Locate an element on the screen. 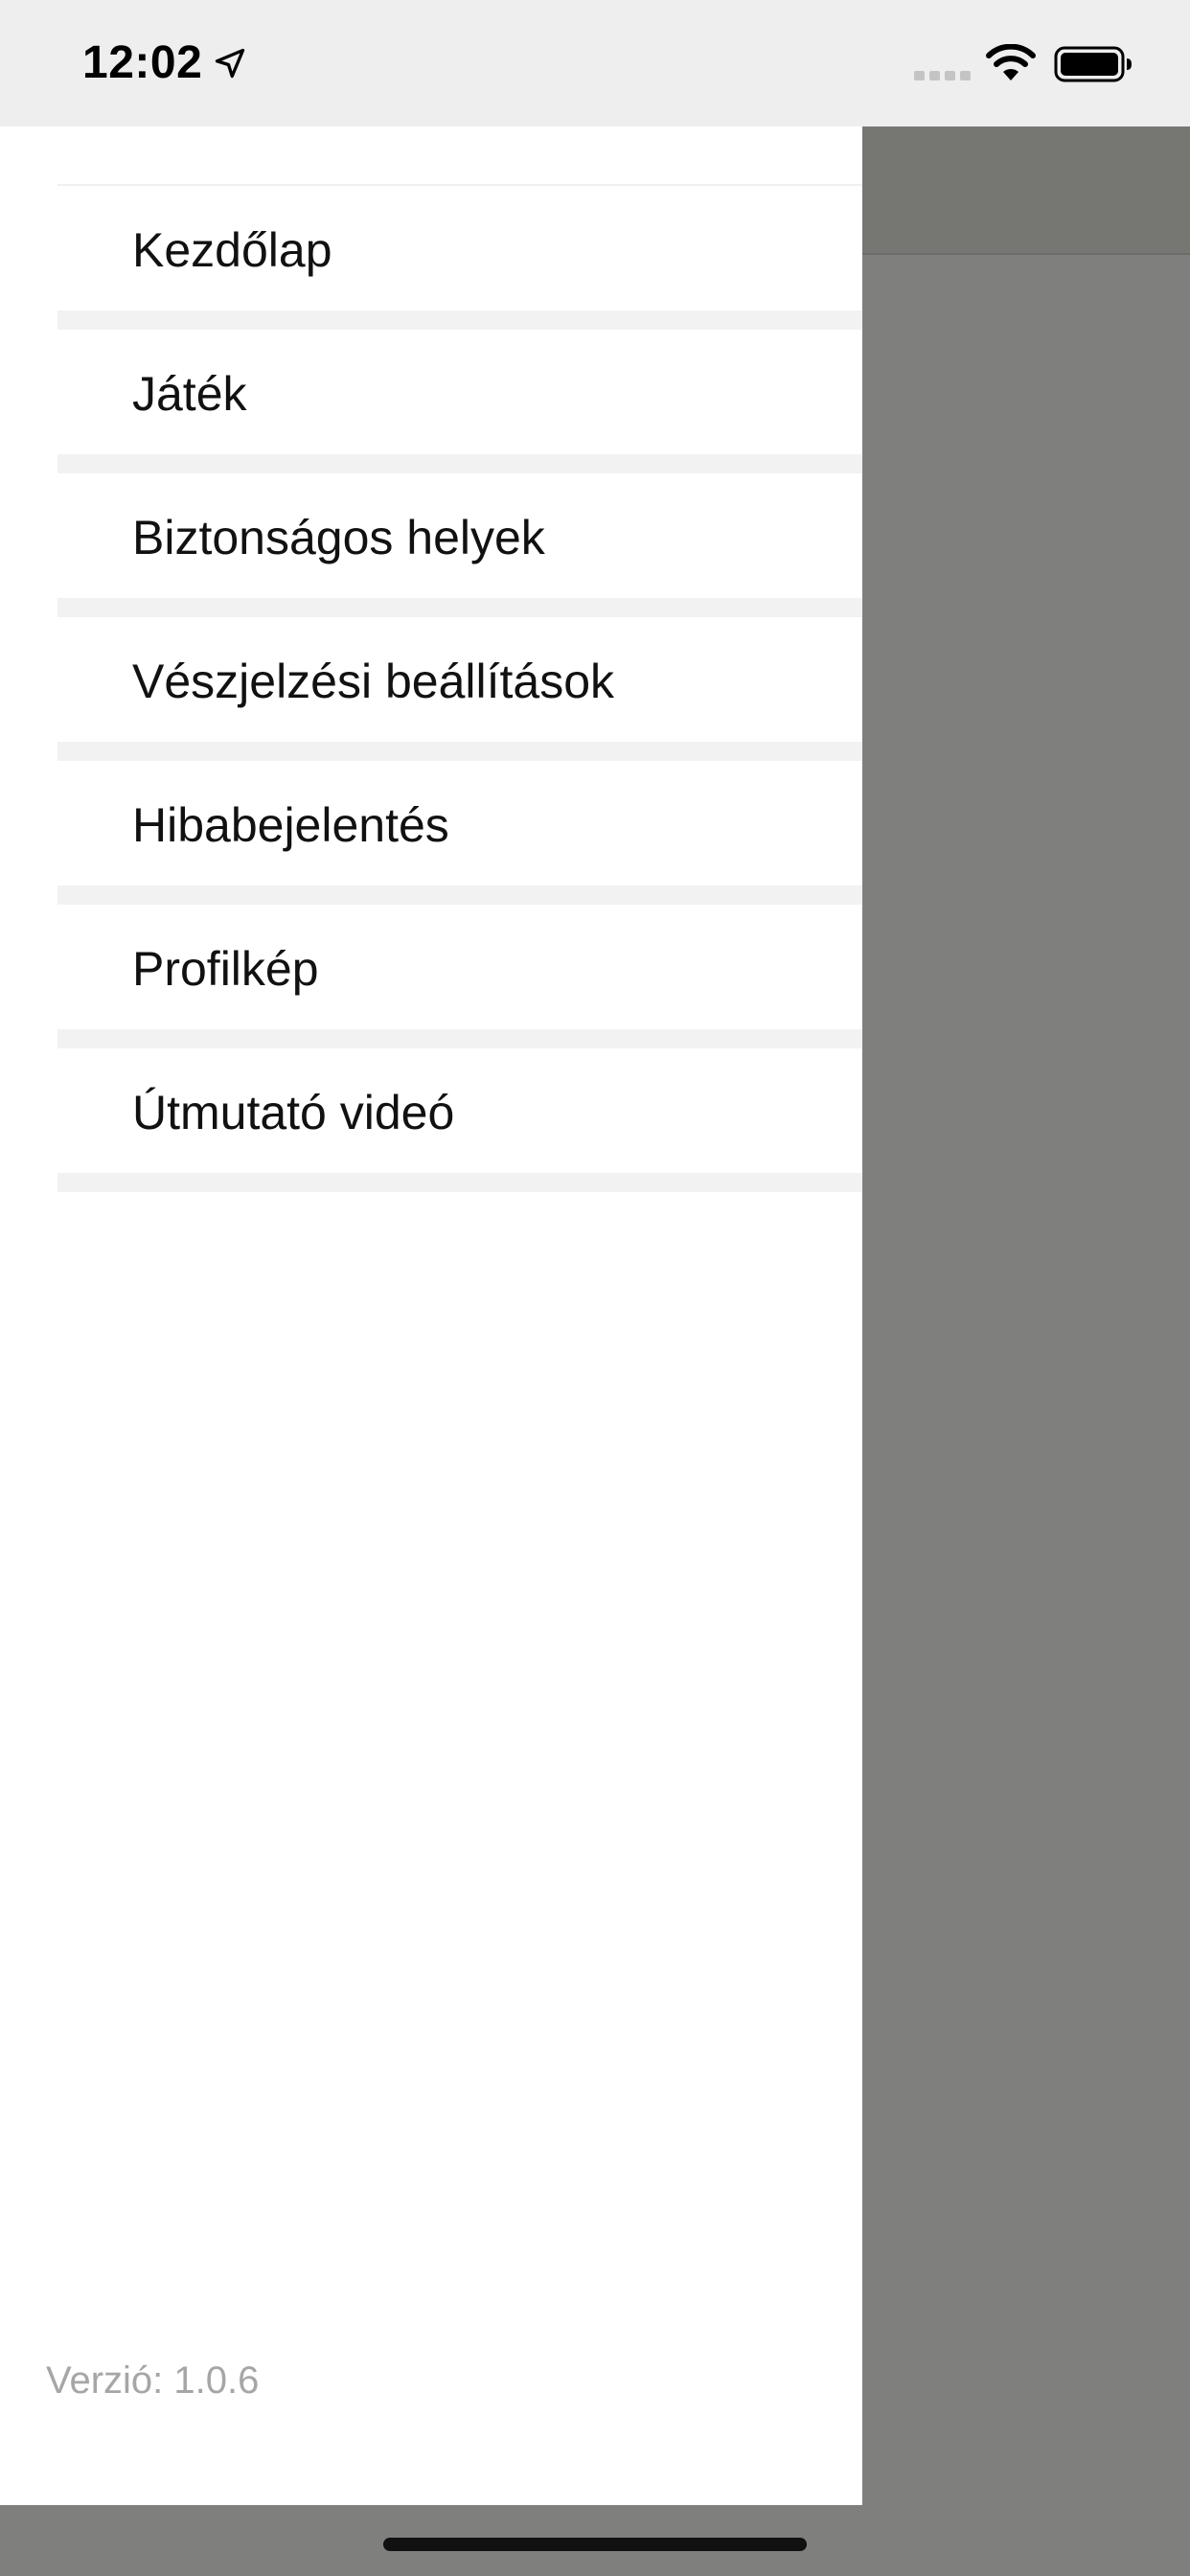 The height and width of the screenshot is (2576, 1190). menu-item-label: Biztonságos helyek is located at coordinates (339, 537).